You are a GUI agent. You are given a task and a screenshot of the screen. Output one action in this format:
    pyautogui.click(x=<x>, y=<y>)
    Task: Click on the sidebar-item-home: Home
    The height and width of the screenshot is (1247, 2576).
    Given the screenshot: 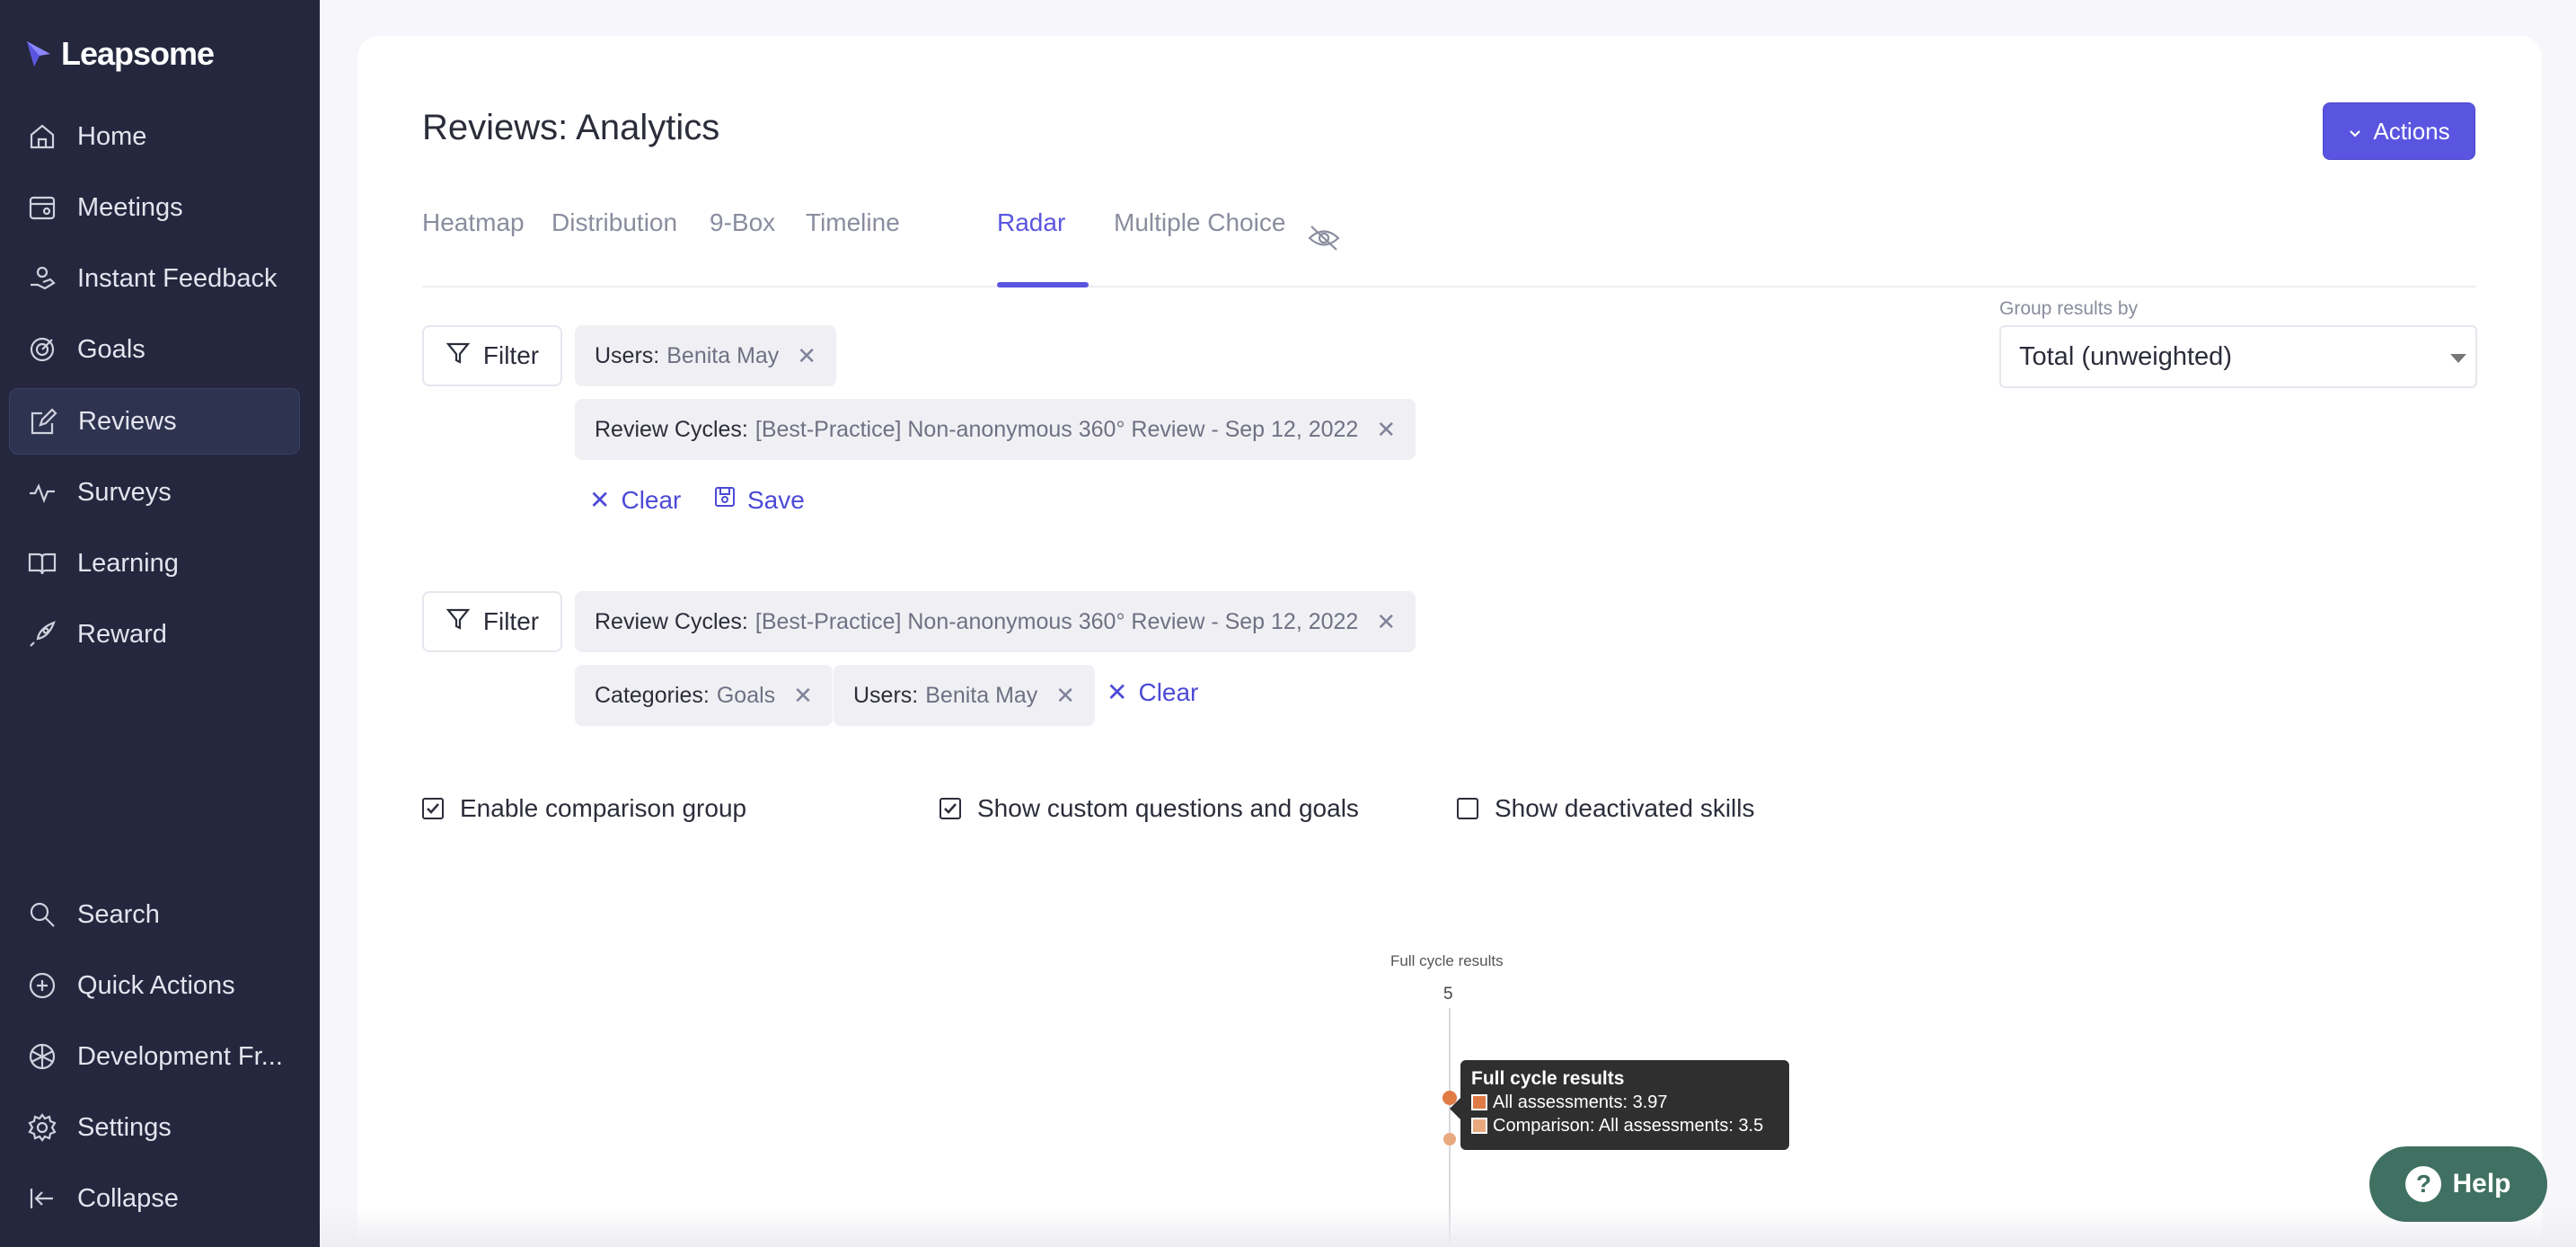 What is the action you would take?
    pyautogui.click(x=154, y=136)
    